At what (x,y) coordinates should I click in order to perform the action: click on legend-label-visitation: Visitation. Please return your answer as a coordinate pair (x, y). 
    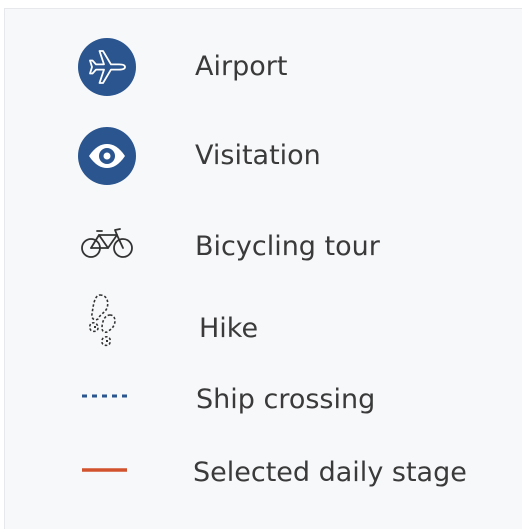
    Looking at the image, I should click on (258, 155).